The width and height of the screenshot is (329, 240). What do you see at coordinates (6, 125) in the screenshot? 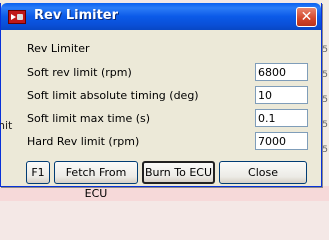
I see `background-left-fragment: nit` at bounding box center [6, 125].